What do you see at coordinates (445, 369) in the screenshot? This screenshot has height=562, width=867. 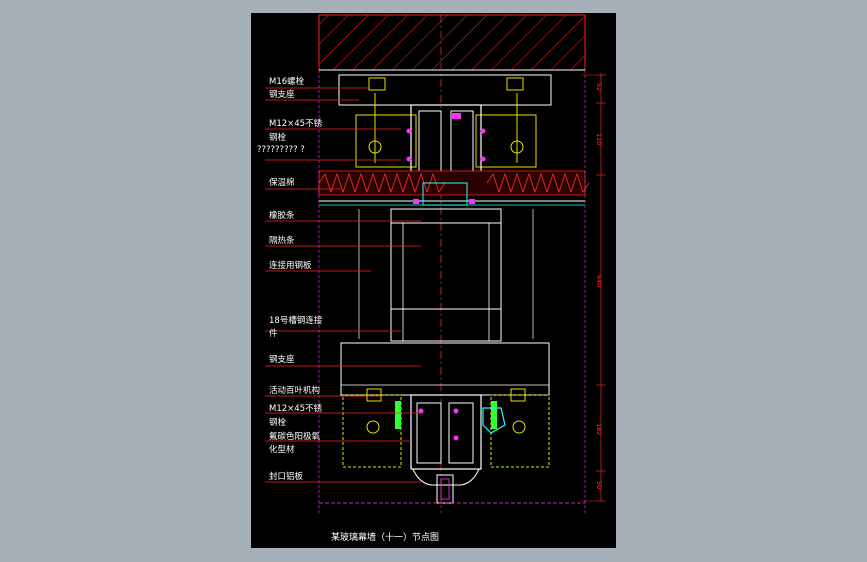 I see `lower-bracket` at bounding box center [445, 369].